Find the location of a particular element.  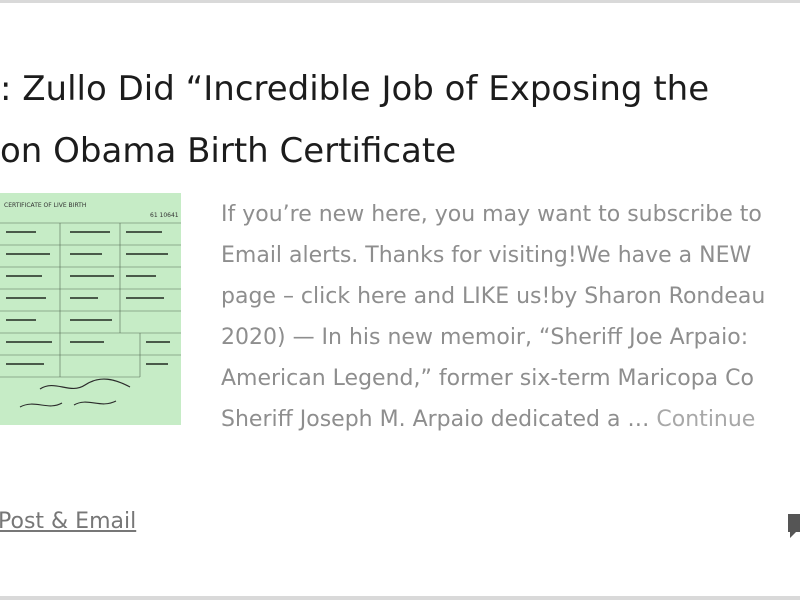

certificate-header-text: CERTIFICATE OF LIVE BIRTH is located at coordinates (45, 205).